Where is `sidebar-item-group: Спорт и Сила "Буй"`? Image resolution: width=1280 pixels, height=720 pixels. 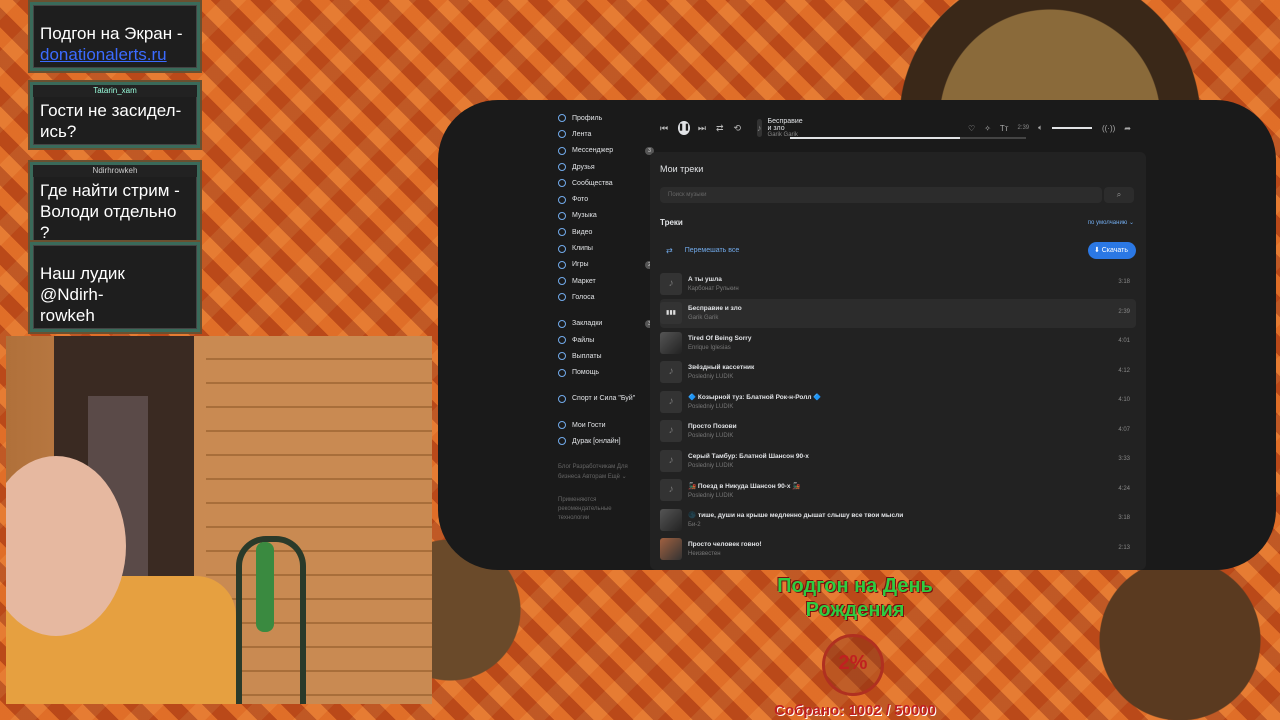 sidebar-item-group: Спорт и Сила "Буй" is located at coordinates (603, 399).